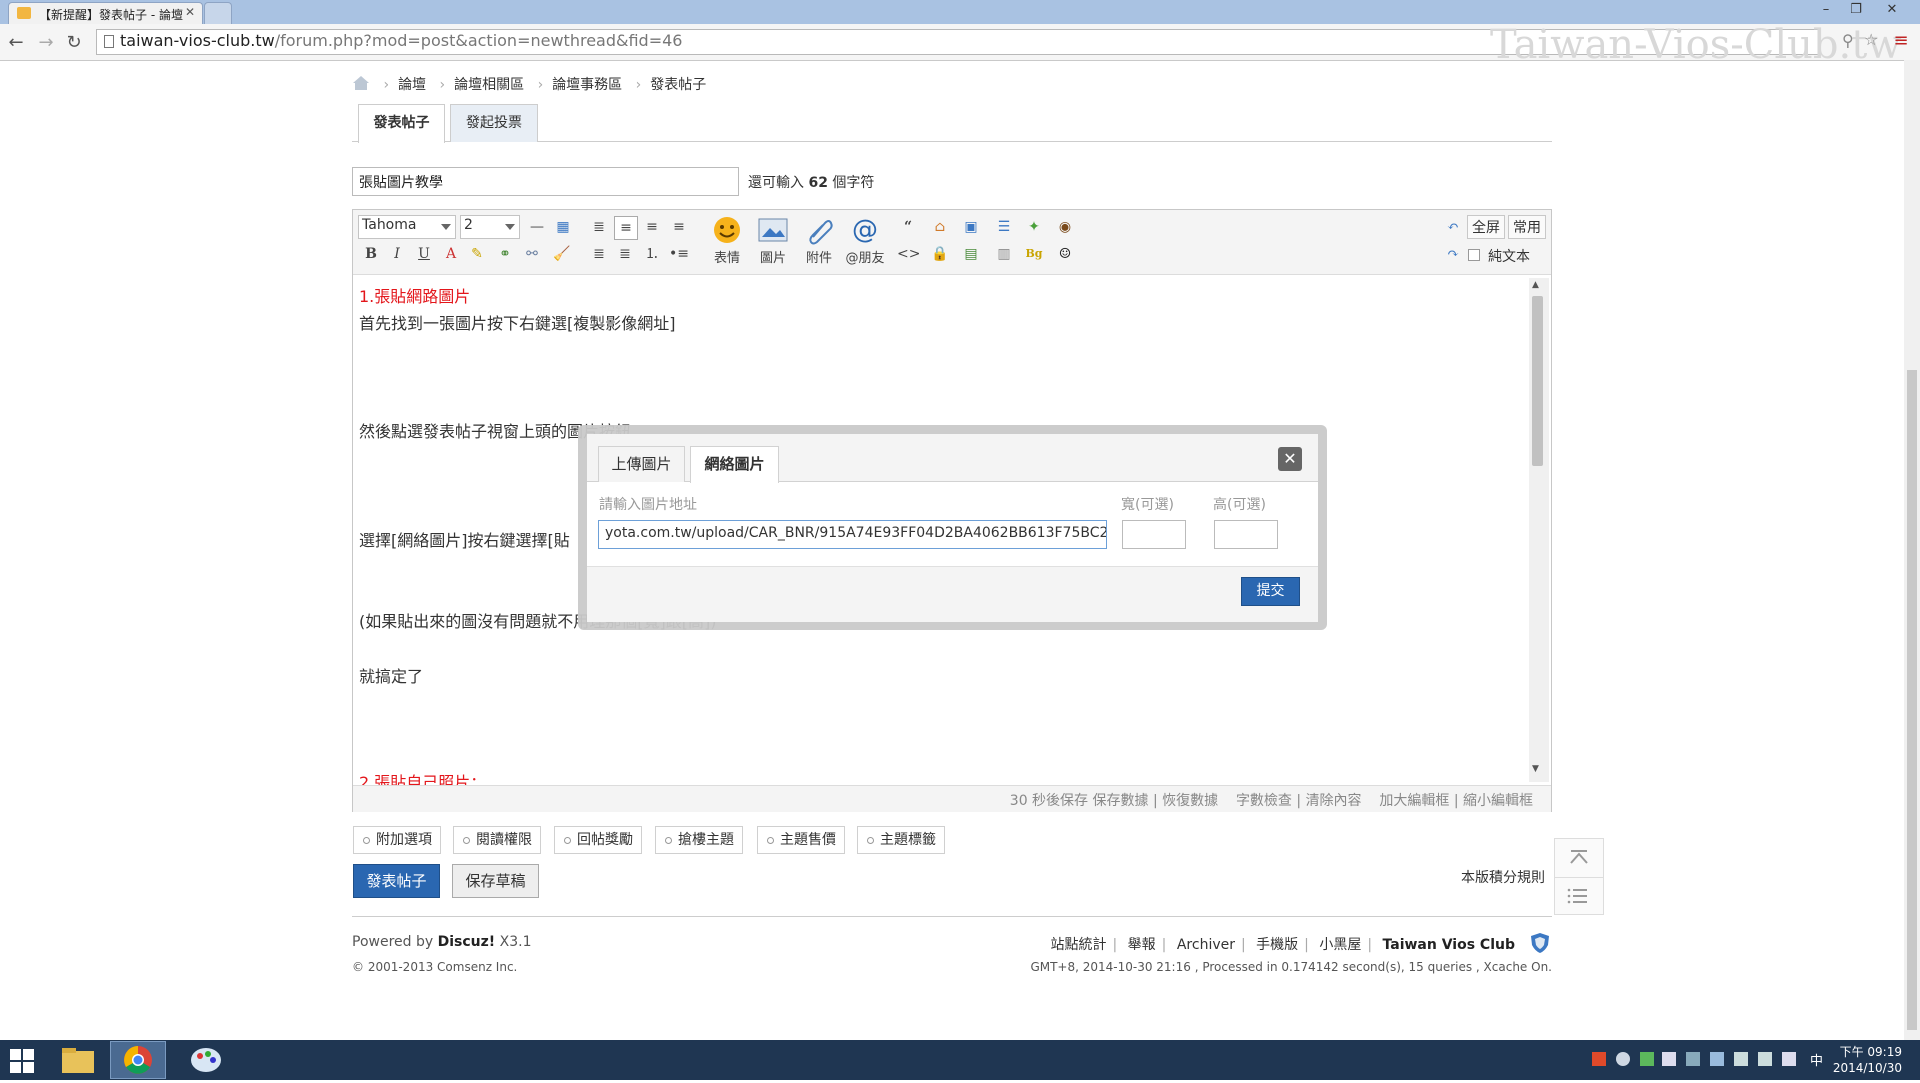 This screenshot has height=1083, width=1920. I want to click on option-tags: 主題標籤, so click(901, 840).